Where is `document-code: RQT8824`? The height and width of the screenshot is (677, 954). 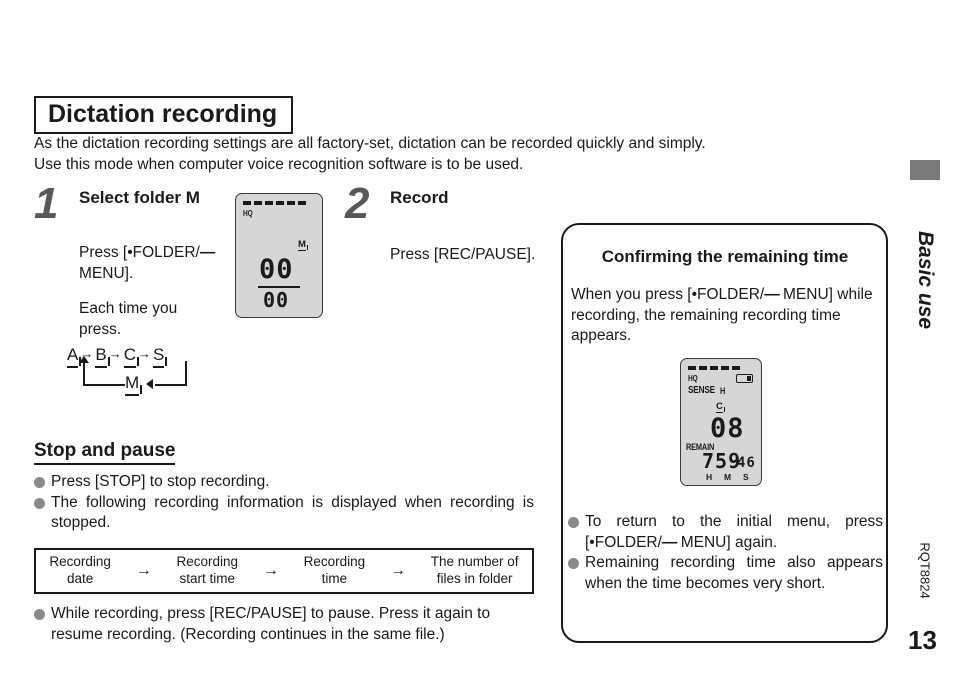 document-code: RQT8824 is located at coordinates (925, 570).